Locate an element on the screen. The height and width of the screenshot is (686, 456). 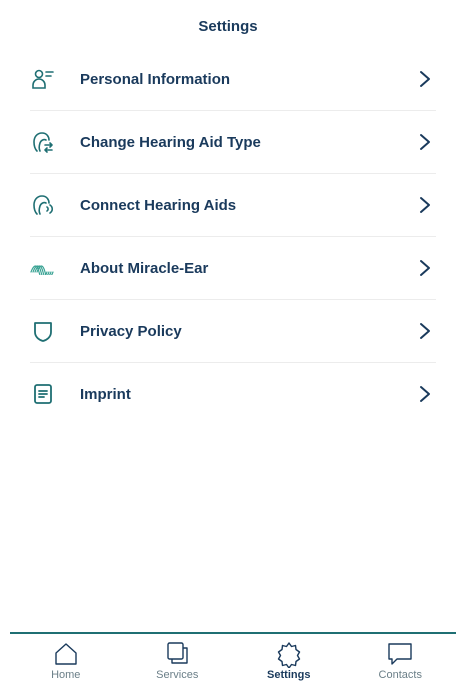
settings-item-personal-information: Personal Information is located at coordinates (233, 79).